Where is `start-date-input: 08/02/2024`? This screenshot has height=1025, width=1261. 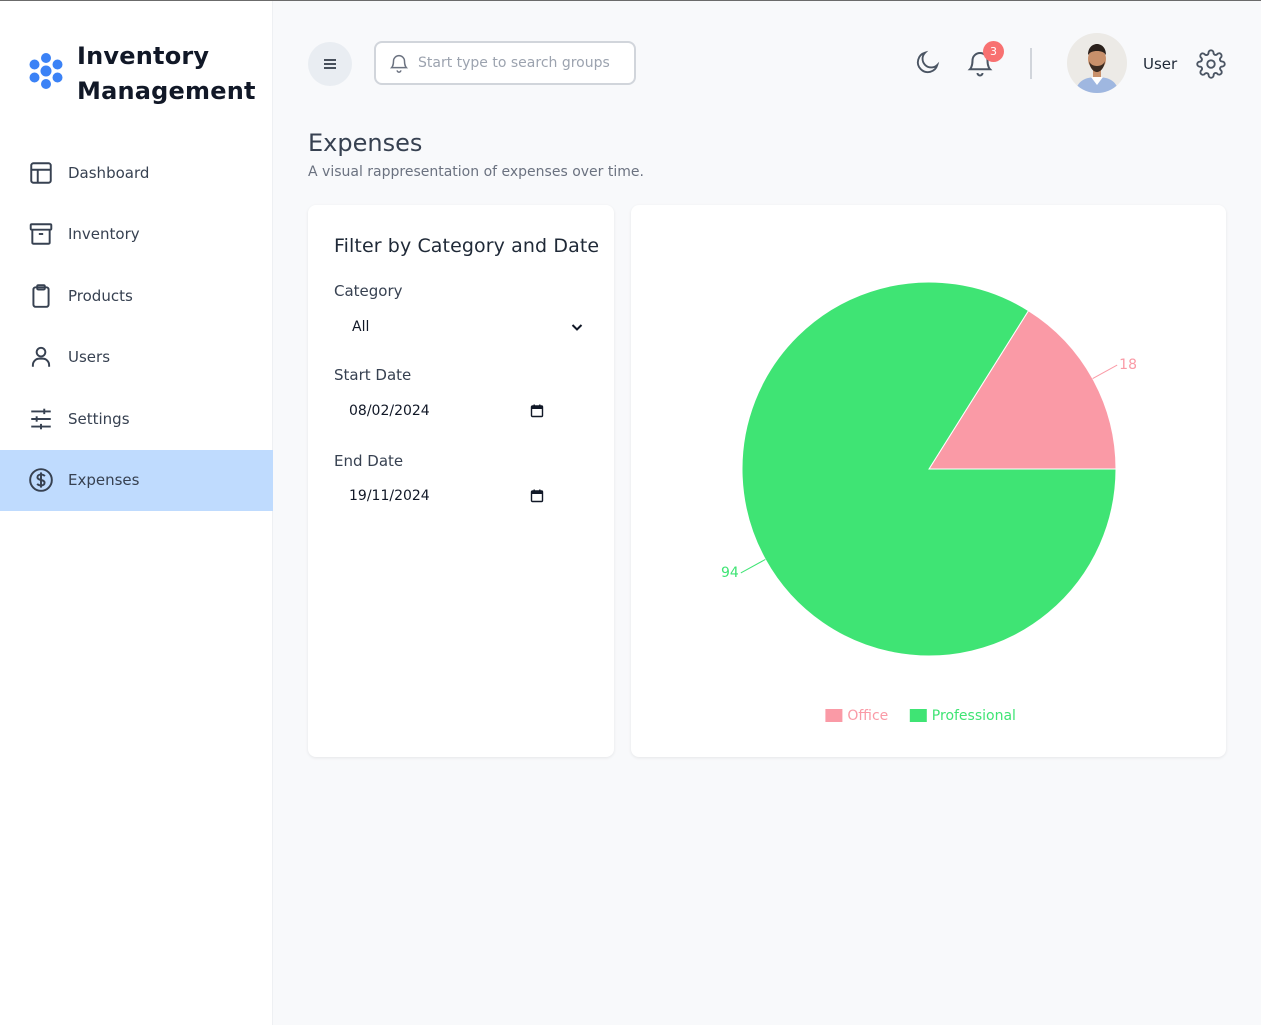 start-date-input: 08/02/2024 is located at coordinates (439, 411).